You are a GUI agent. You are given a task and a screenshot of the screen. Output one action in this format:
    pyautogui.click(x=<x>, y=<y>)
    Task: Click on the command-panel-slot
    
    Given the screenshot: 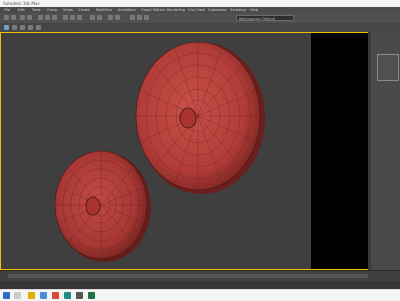 What is the action you would take?
    pyautogui.click(x=388, y=67)
    